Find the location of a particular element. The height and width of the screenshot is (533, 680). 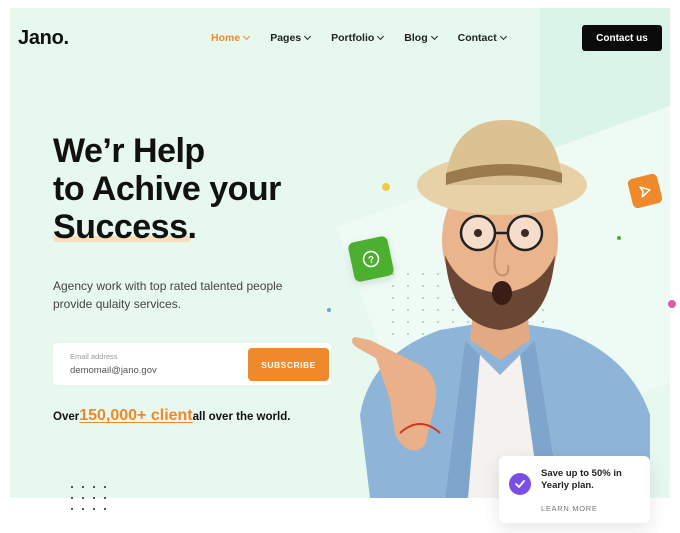

nav-item-label: Pages is located at coordinates (286, 38).